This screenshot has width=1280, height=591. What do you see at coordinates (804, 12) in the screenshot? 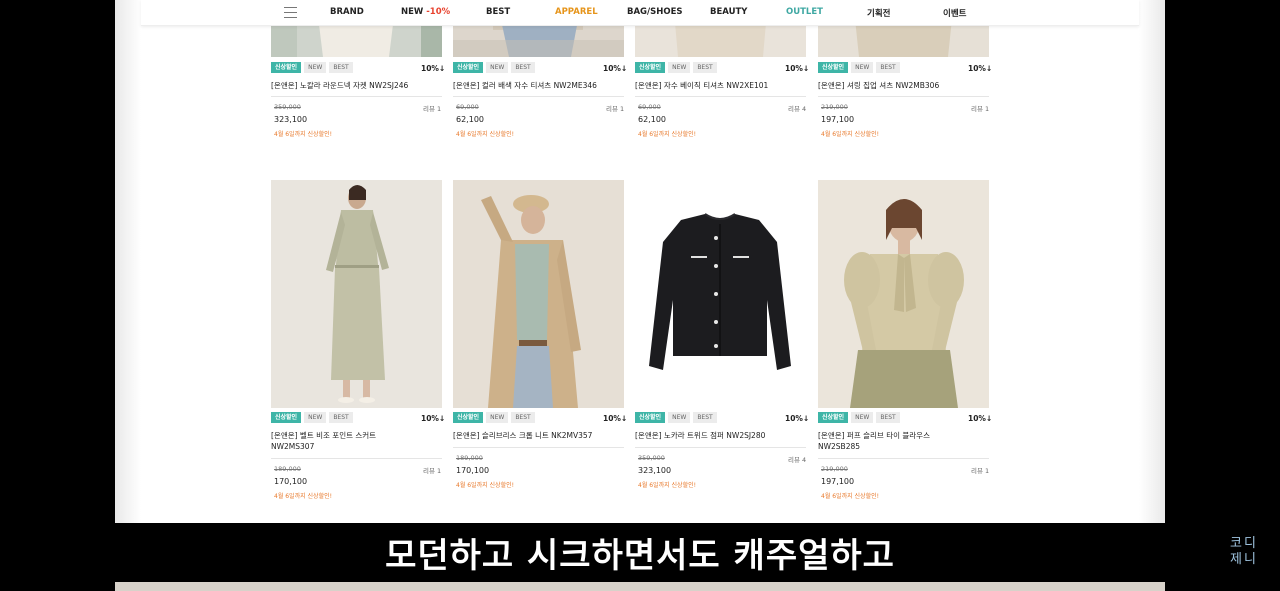
I see `nav-outlet: OUTLET` at bounding box center [804, 12].